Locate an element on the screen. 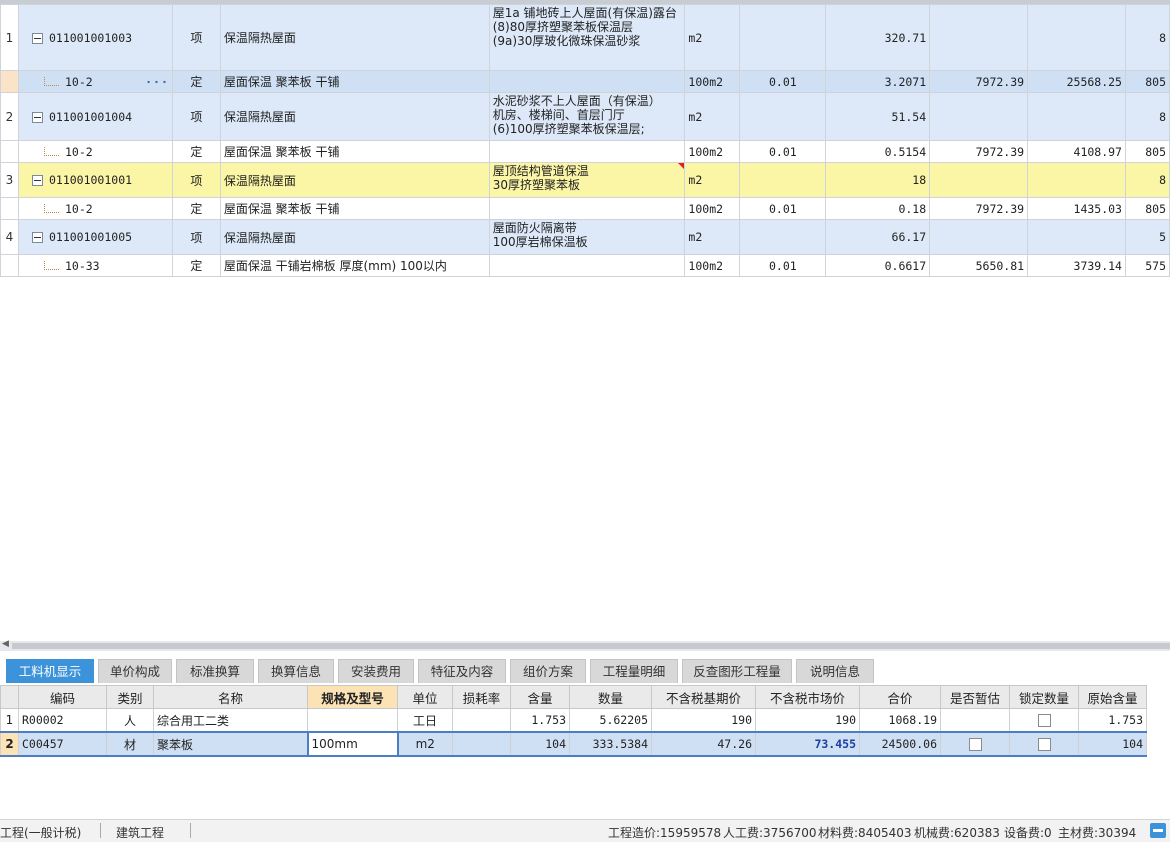 The height and width of the screenshot is (842, 1170). quantity-cell: 51.54 is located at coordinates (878, 116).